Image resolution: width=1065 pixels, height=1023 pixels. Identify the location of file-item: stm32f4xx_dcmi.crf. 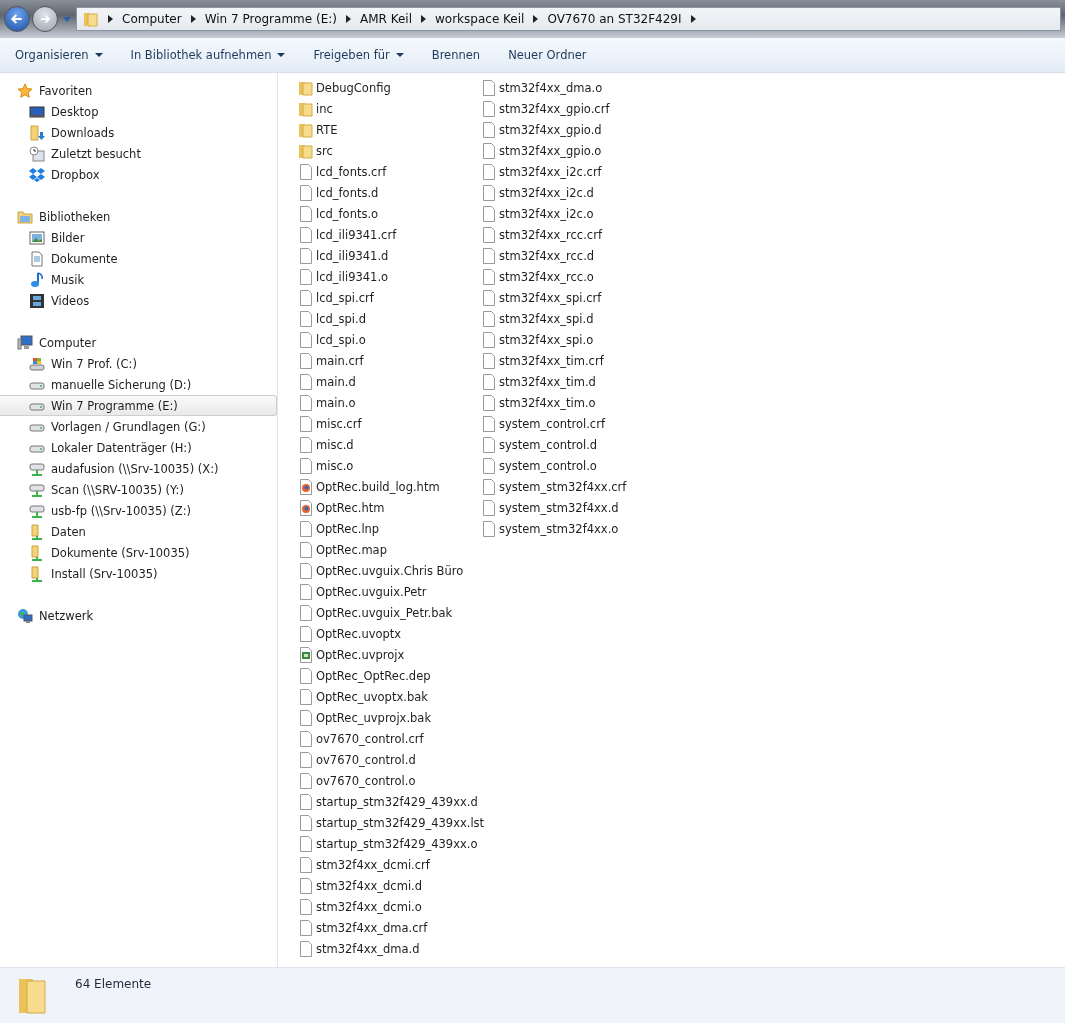
(389, 864).